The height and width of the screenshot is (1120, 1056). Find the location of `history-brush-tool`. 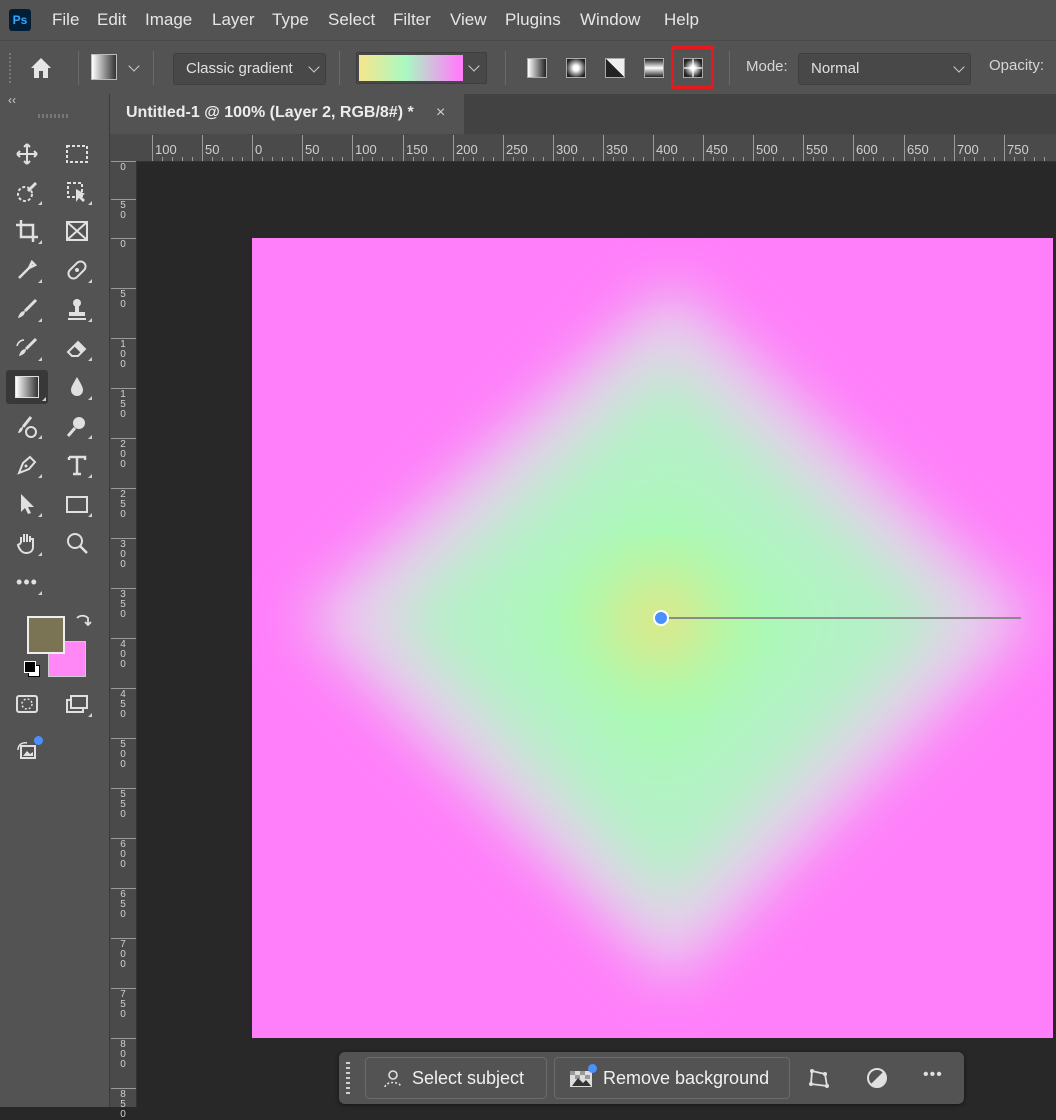

history-brush-tool is located at coordinates (27, 348).